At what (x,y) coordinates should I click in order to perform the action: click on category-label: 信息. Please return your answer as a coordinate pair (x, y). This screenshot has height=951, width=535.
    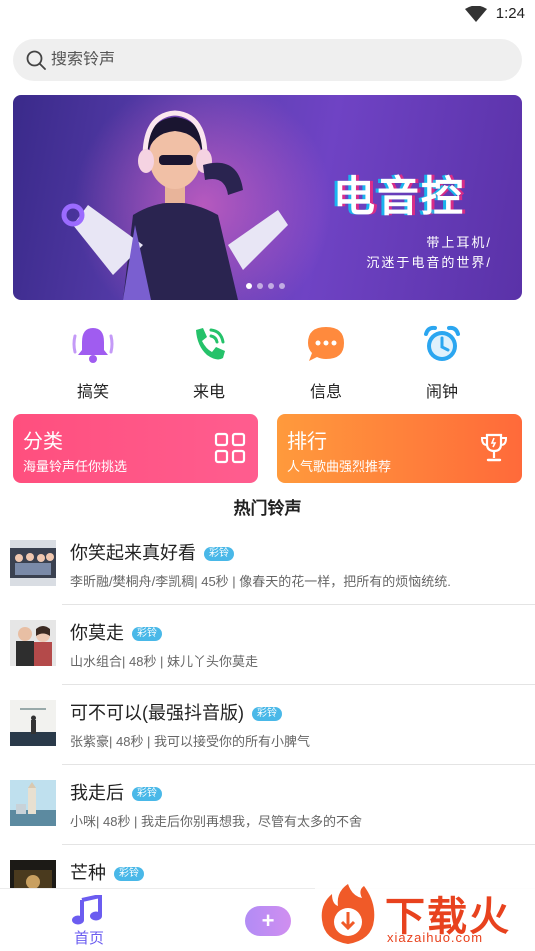
    Looking at the image, I should click on (325, 392).